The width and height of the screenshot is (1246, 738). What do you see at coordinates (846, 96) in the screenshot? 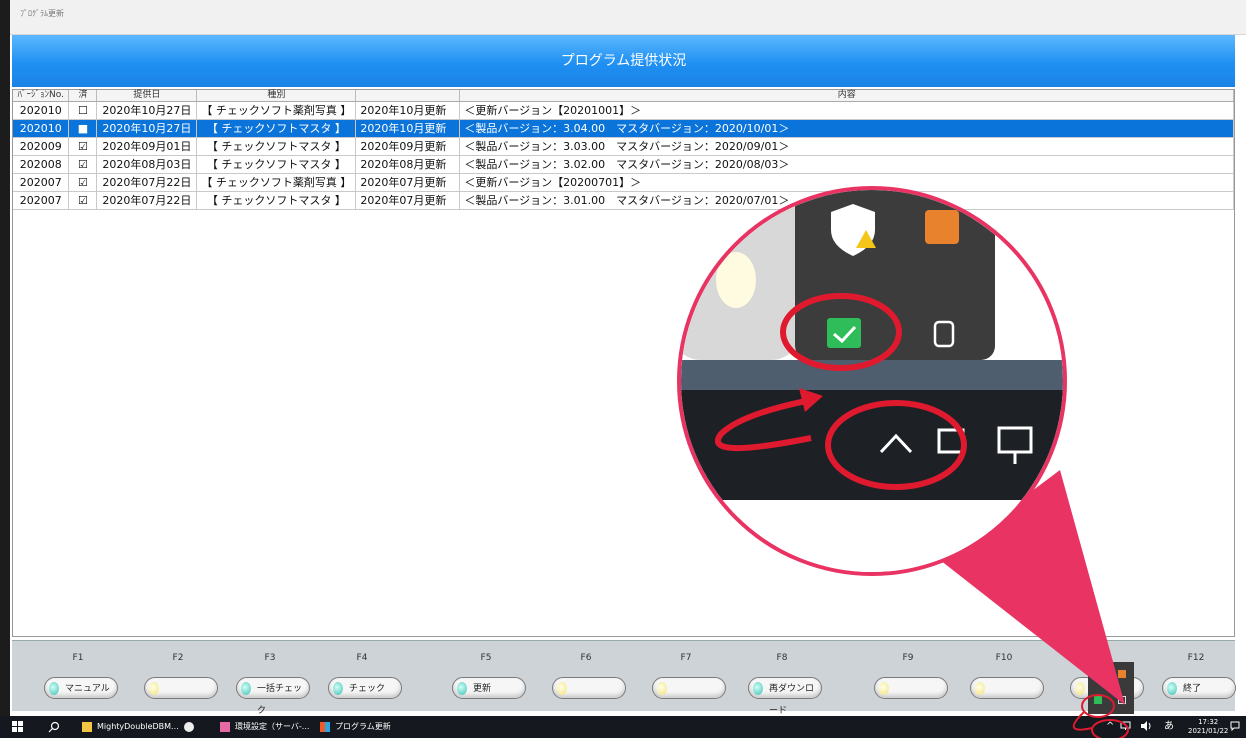
I see `col-header-content: 内容` at bounding box center [846, 96].